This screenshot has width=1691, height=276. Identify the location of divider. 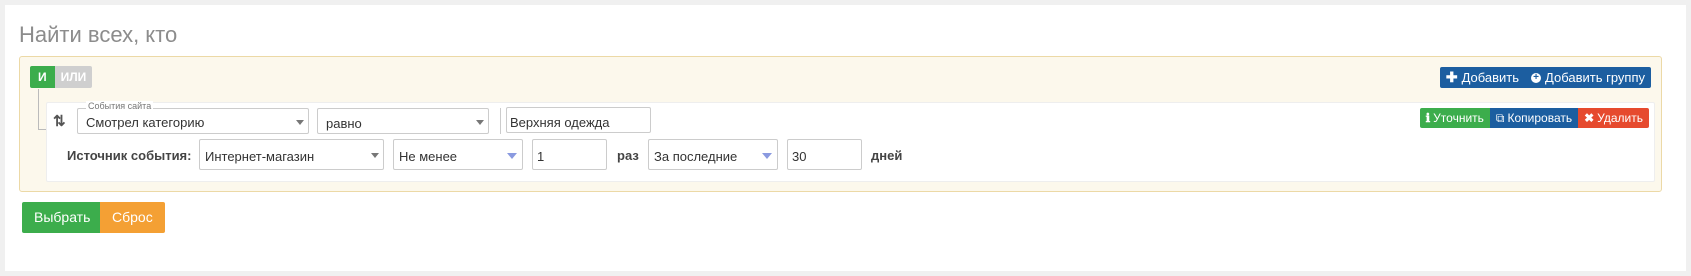
(500, 121).